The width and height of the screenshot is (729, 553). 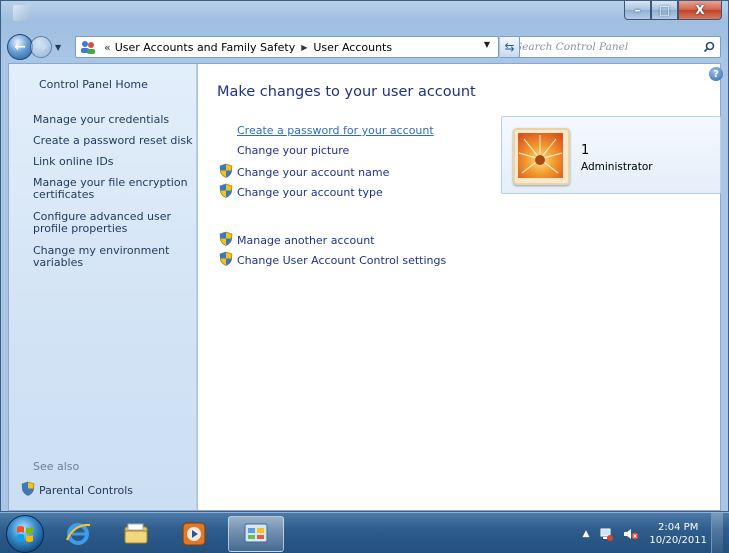 I want to click on task-label: Change your picture, so click(x=293, y=150).